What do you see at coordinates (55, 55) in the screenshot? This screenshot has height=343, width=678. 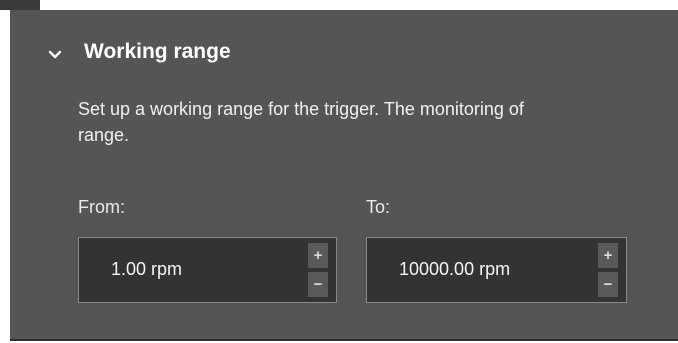 I see `chevron-down-icon` at bounding box center [55, 55].